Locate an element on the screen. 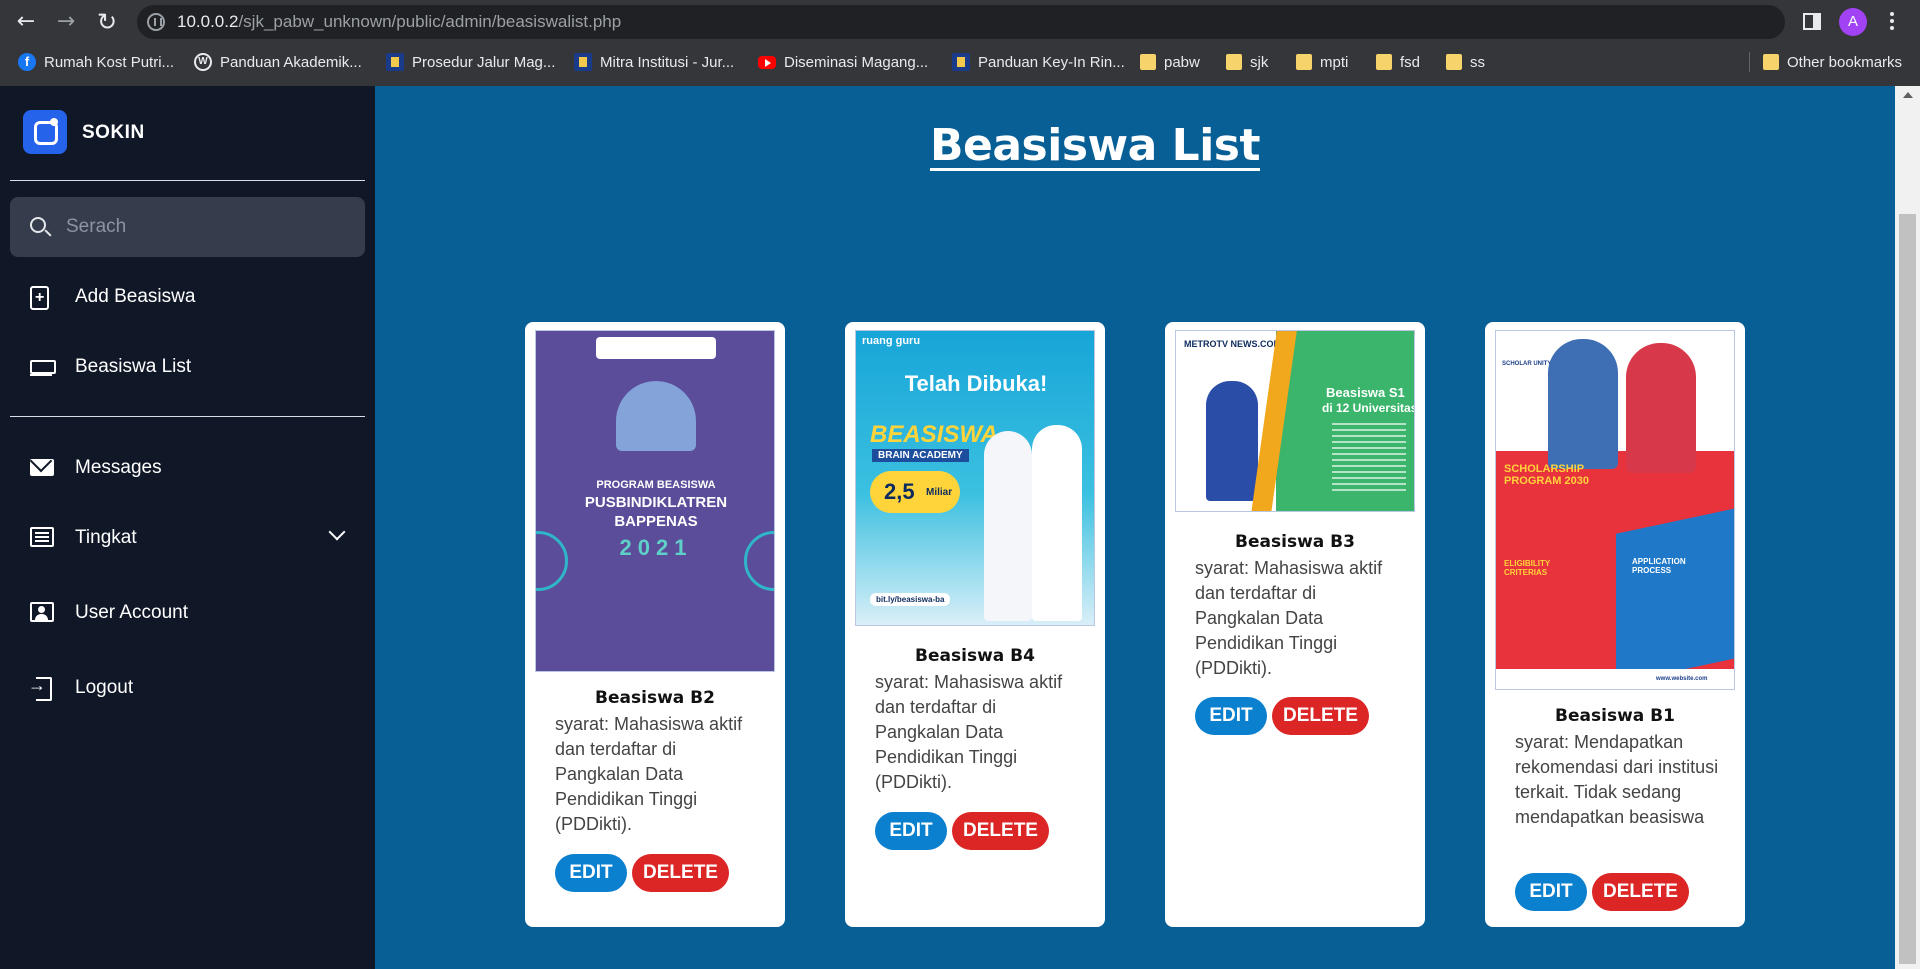 This screenshot has height=969, width=1920. bookmark-folder: fsd is located at coordinates (1398, 62).